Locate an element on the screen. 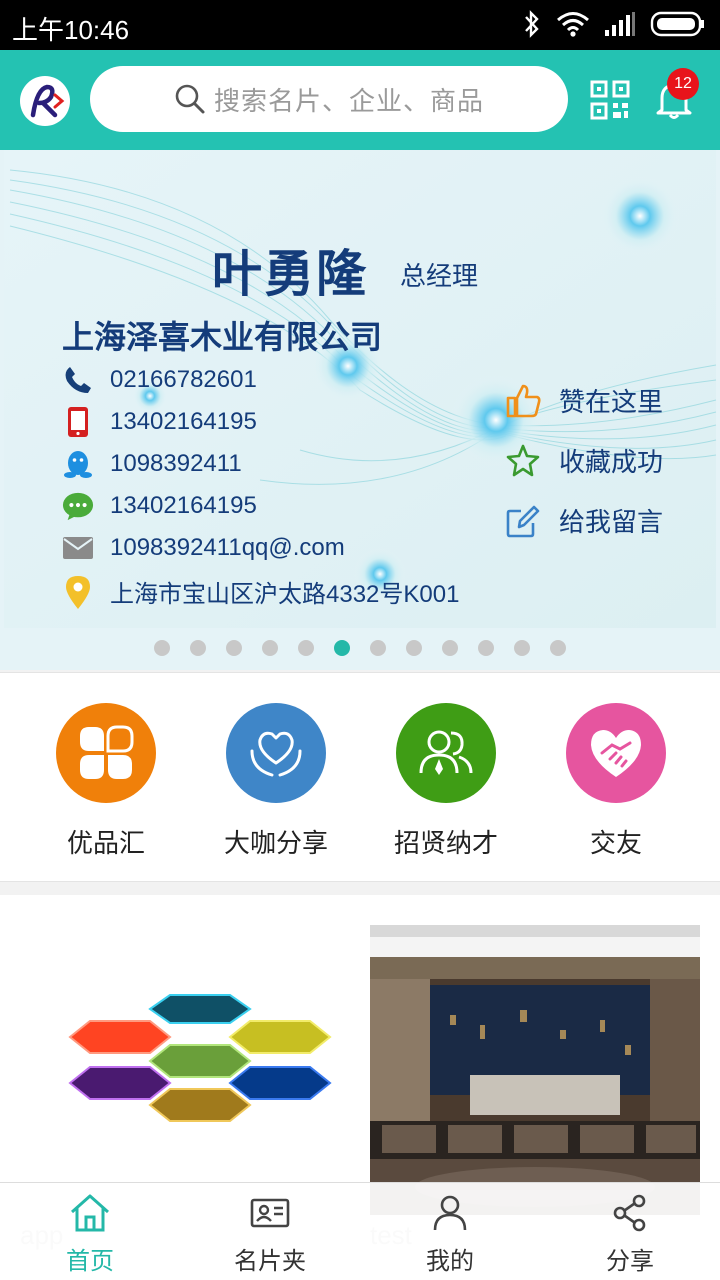 The image size is (720, 1280). room-photo is located at coordinates (535, 1070).